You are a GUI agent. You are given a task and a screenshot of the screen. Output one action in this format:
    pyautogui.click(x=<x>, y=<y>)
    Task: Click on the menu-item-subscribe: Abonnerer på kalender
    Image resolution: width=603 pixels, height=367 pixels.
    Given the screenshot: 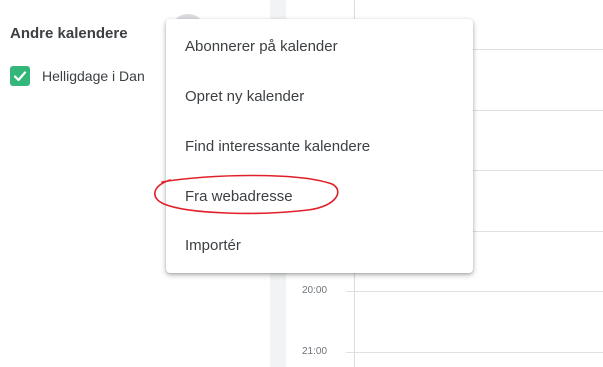 What is the action you would take?
    pyautogui.click(x=319, y=46)
    